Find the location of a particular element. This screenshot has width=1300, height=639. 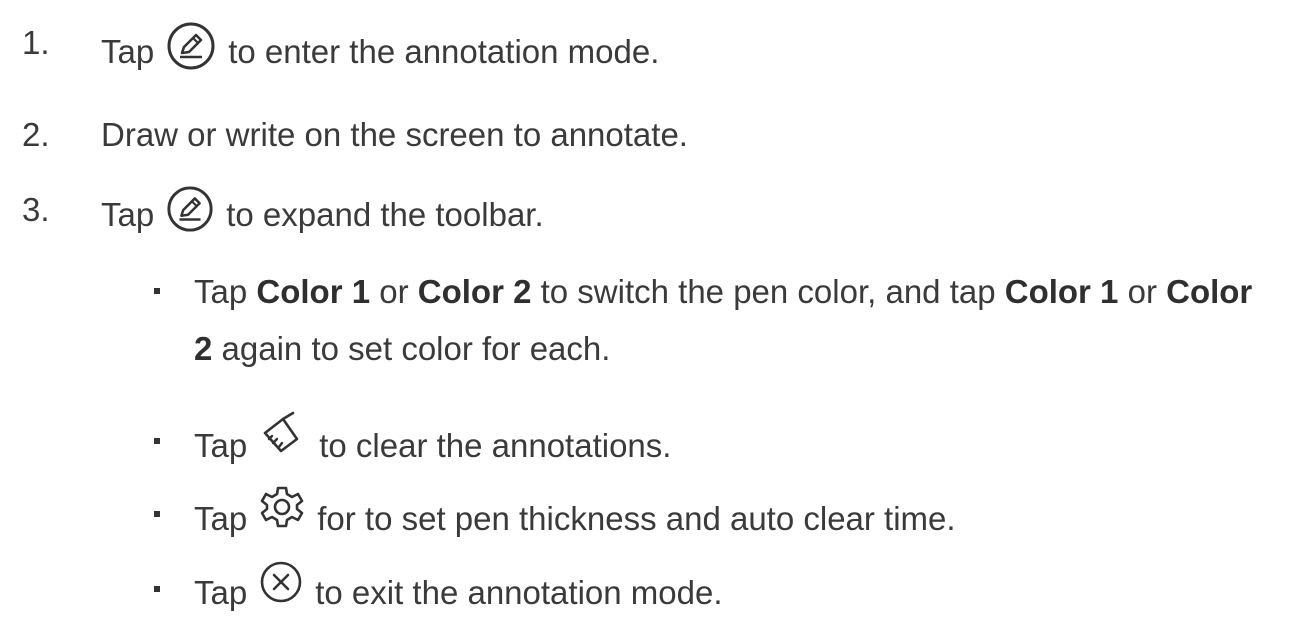

sub-text-post: to clear the annotations. is located at coordinates (495, 445).